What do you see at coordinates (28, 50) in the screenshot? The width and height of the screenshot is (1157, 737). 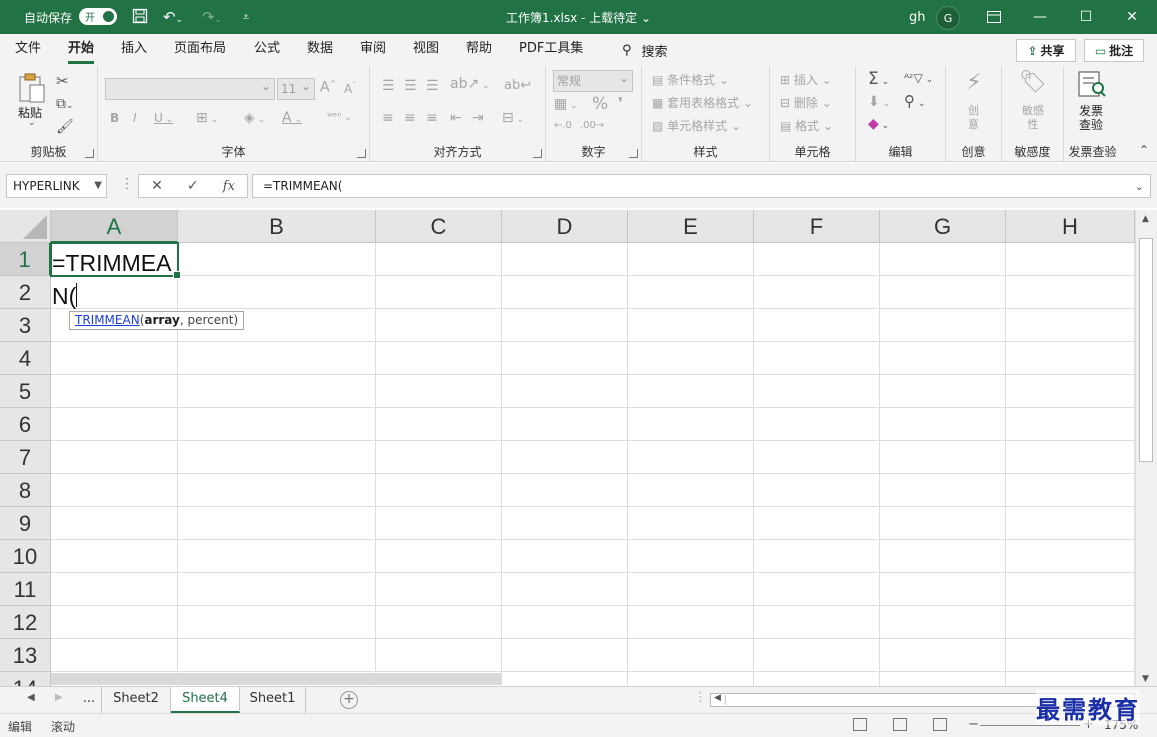 I see `tab-file: 文件` at bounding box center [28, 50].